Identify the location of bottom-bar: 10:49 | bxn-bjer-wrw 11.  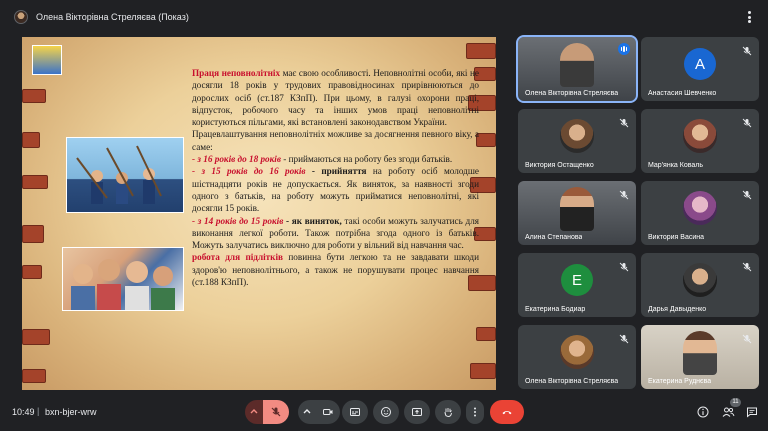
(384, 413).